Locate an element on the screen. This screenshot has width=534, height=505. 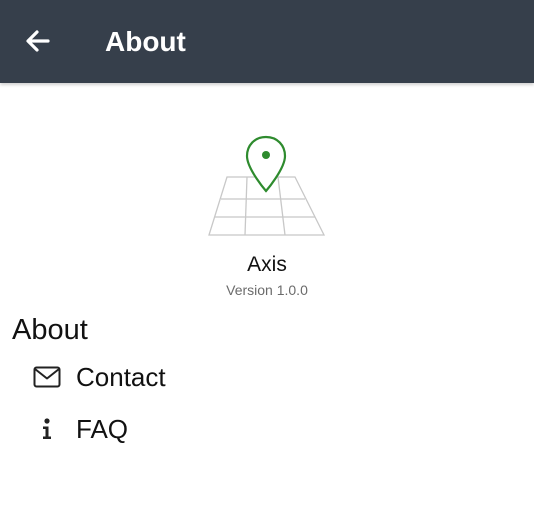
faq-label: FAQ is located at coordinates (102, 429).